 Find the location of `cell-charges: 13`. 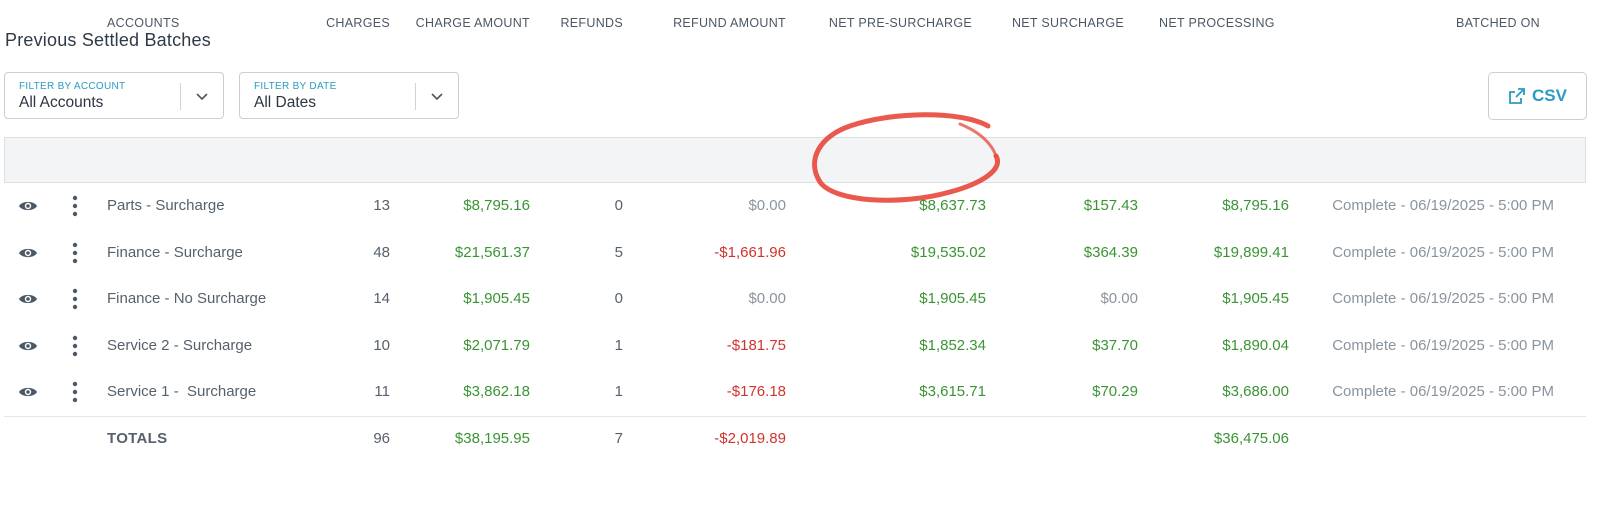

cell-charges: 13 is located at coordinates (381, 205).